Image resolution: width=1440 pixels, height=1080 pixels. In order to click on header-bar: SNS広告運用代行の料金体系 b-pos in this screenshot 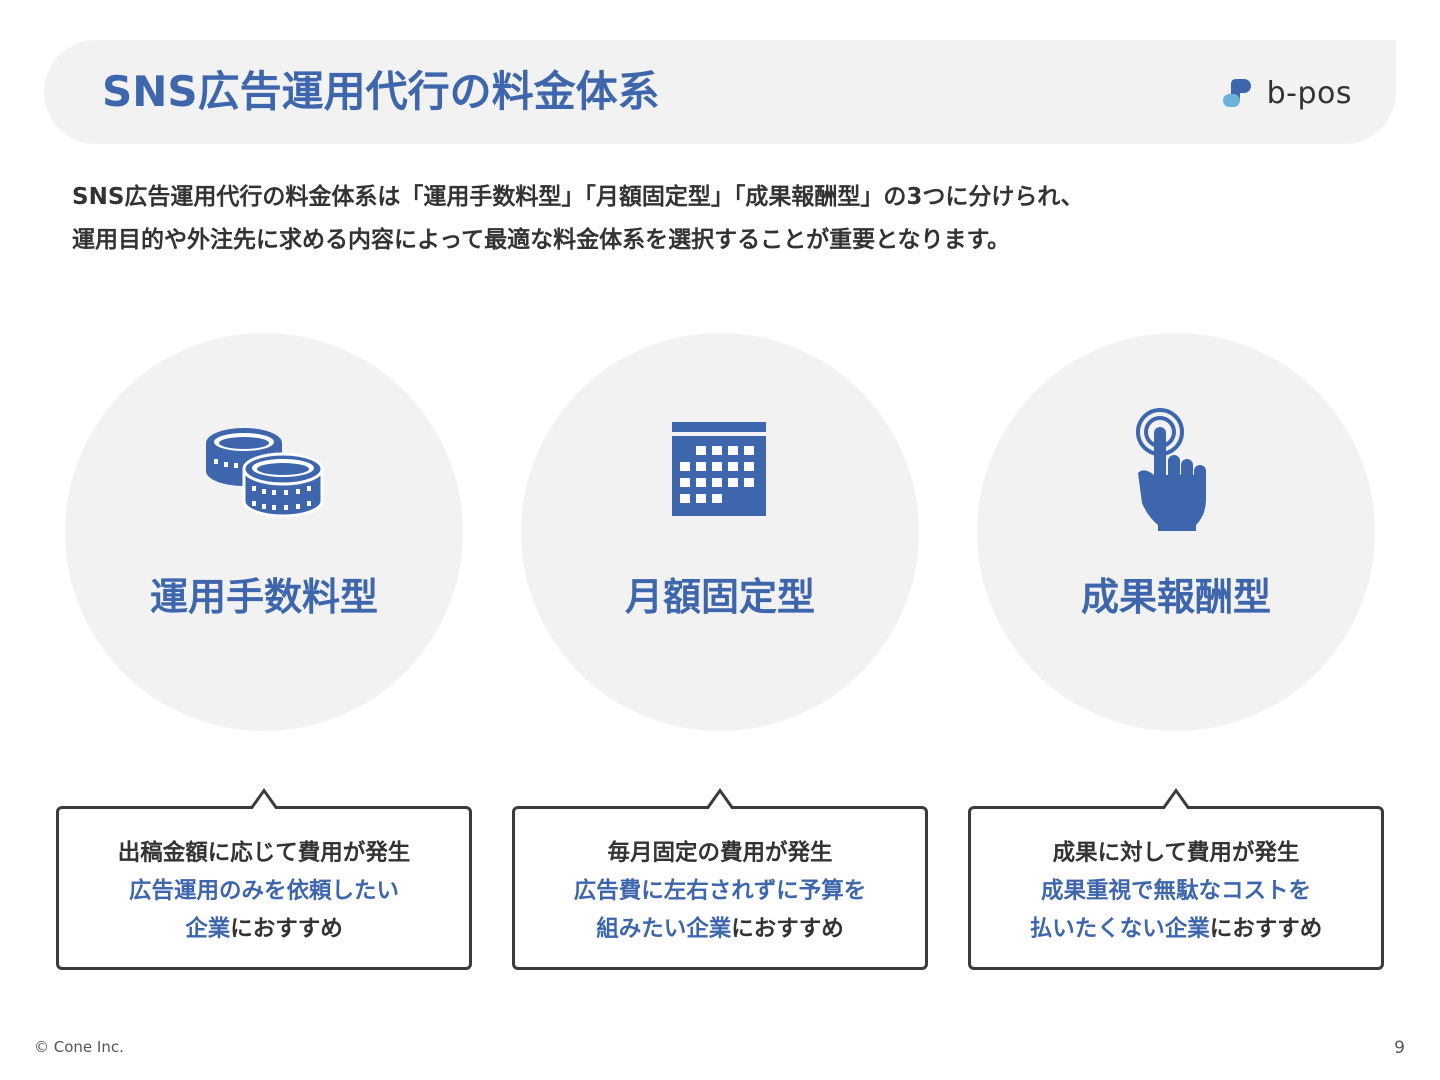, I will do `click(720, 92)`.